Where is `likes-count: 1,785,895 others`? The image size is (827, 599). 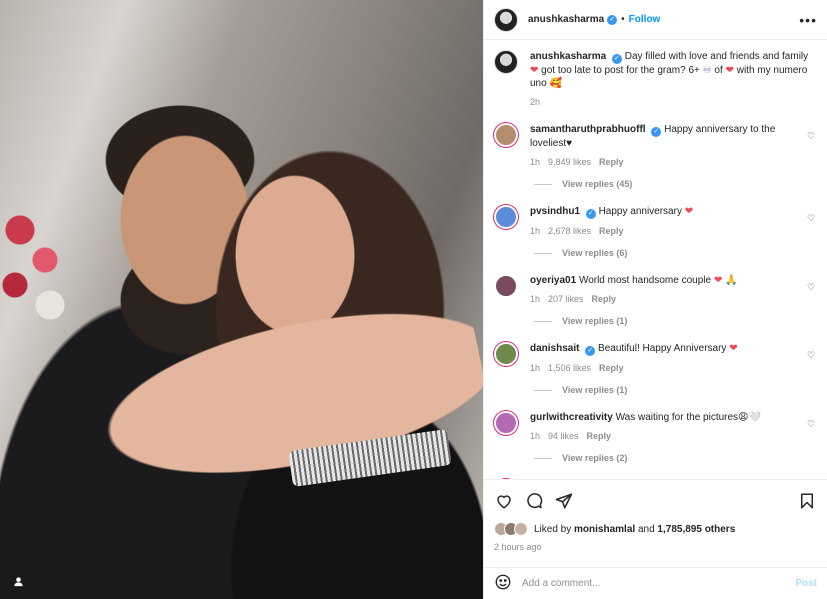 likes-count: 1,785,895 others is located at coordinates (696, 529).